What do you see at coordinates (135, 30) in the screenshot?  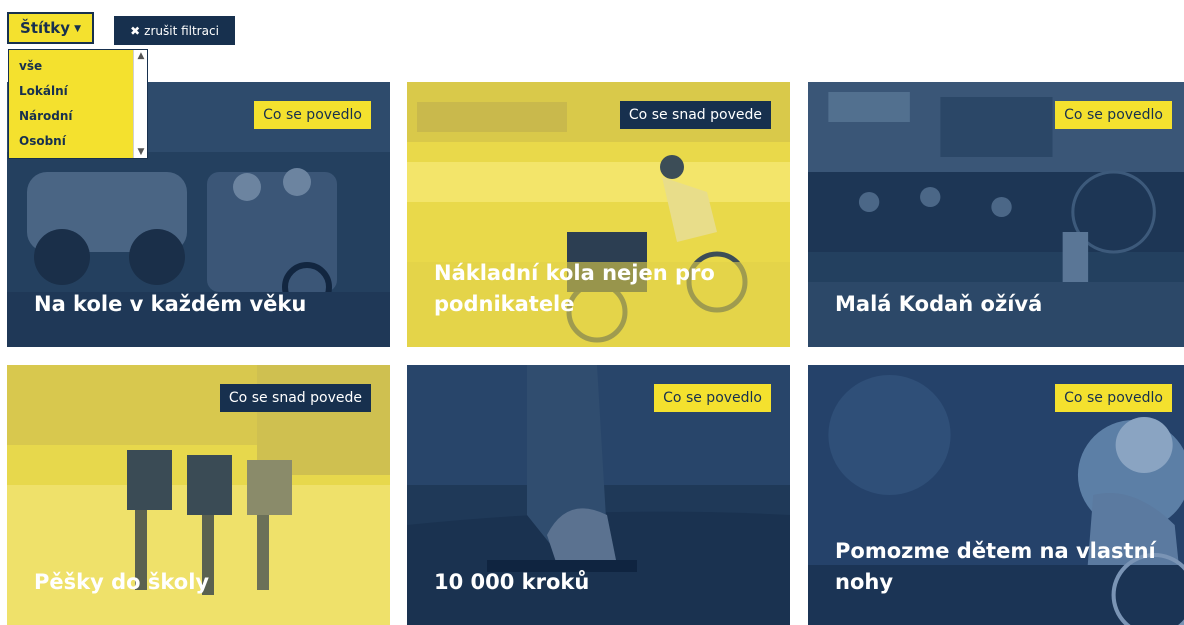 I see `close-icon: ✖` at bounding box center [135, 30].